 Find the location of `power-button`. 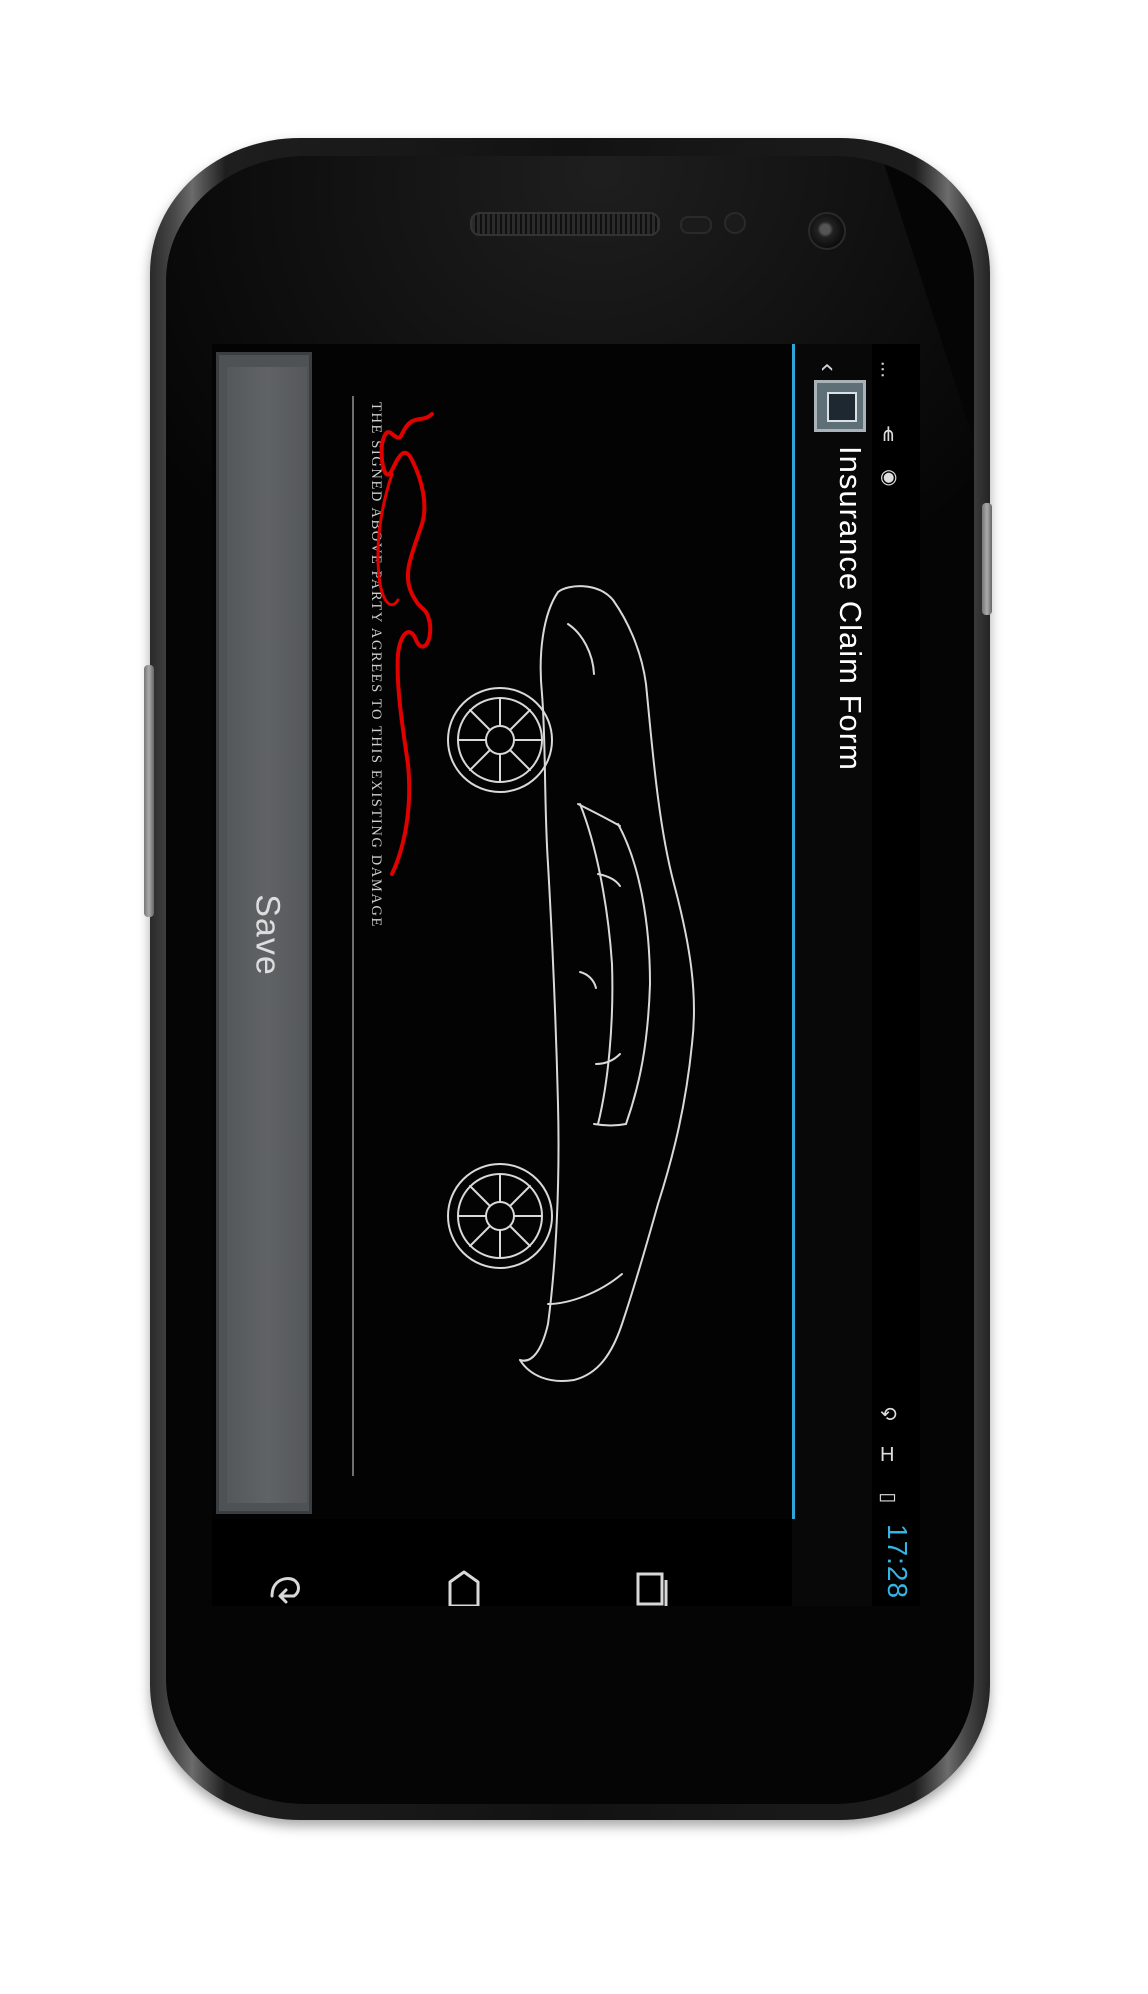

power-button is located at coordinates (987, 559).